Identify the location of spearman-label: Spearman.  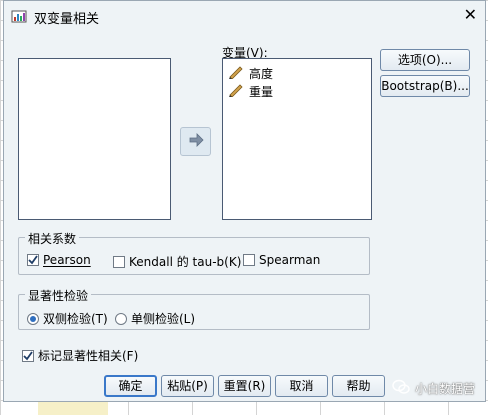
(290, 260).